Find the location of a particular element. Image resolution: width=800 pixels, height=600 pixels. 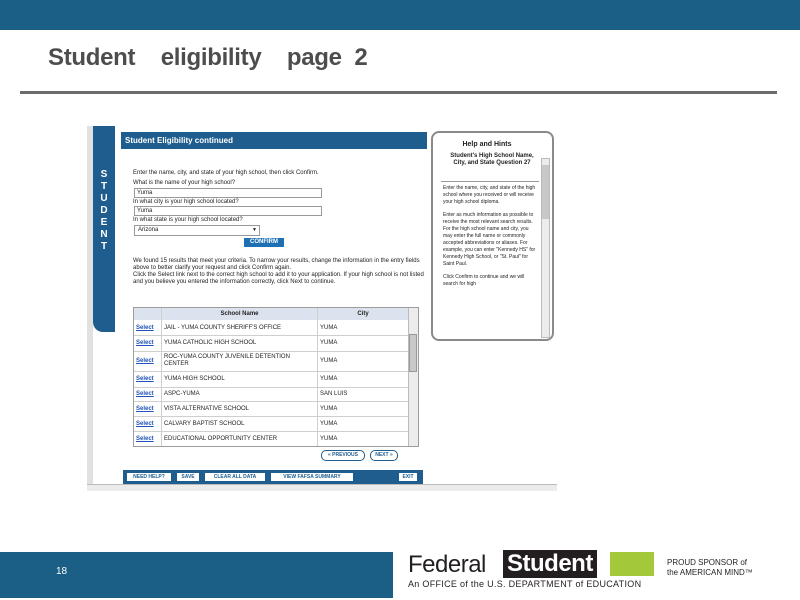

school-name-cell: JAIL - YUMA COUNTY SHERIFF'S OFFICE is located at coordinates (223, 328).